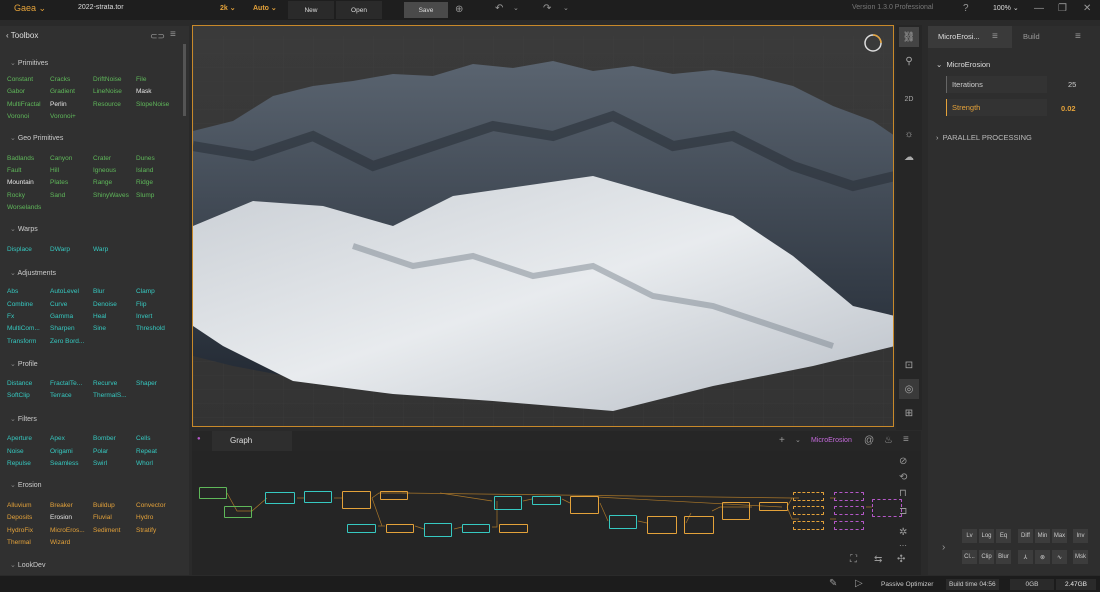 The height and width of the screenshot is (592, 1100). What do you see at coordinates (516, 9) in the screenshot?
I see `undo-dropdown-icon: ⌄` at bounding box center [516, 9].